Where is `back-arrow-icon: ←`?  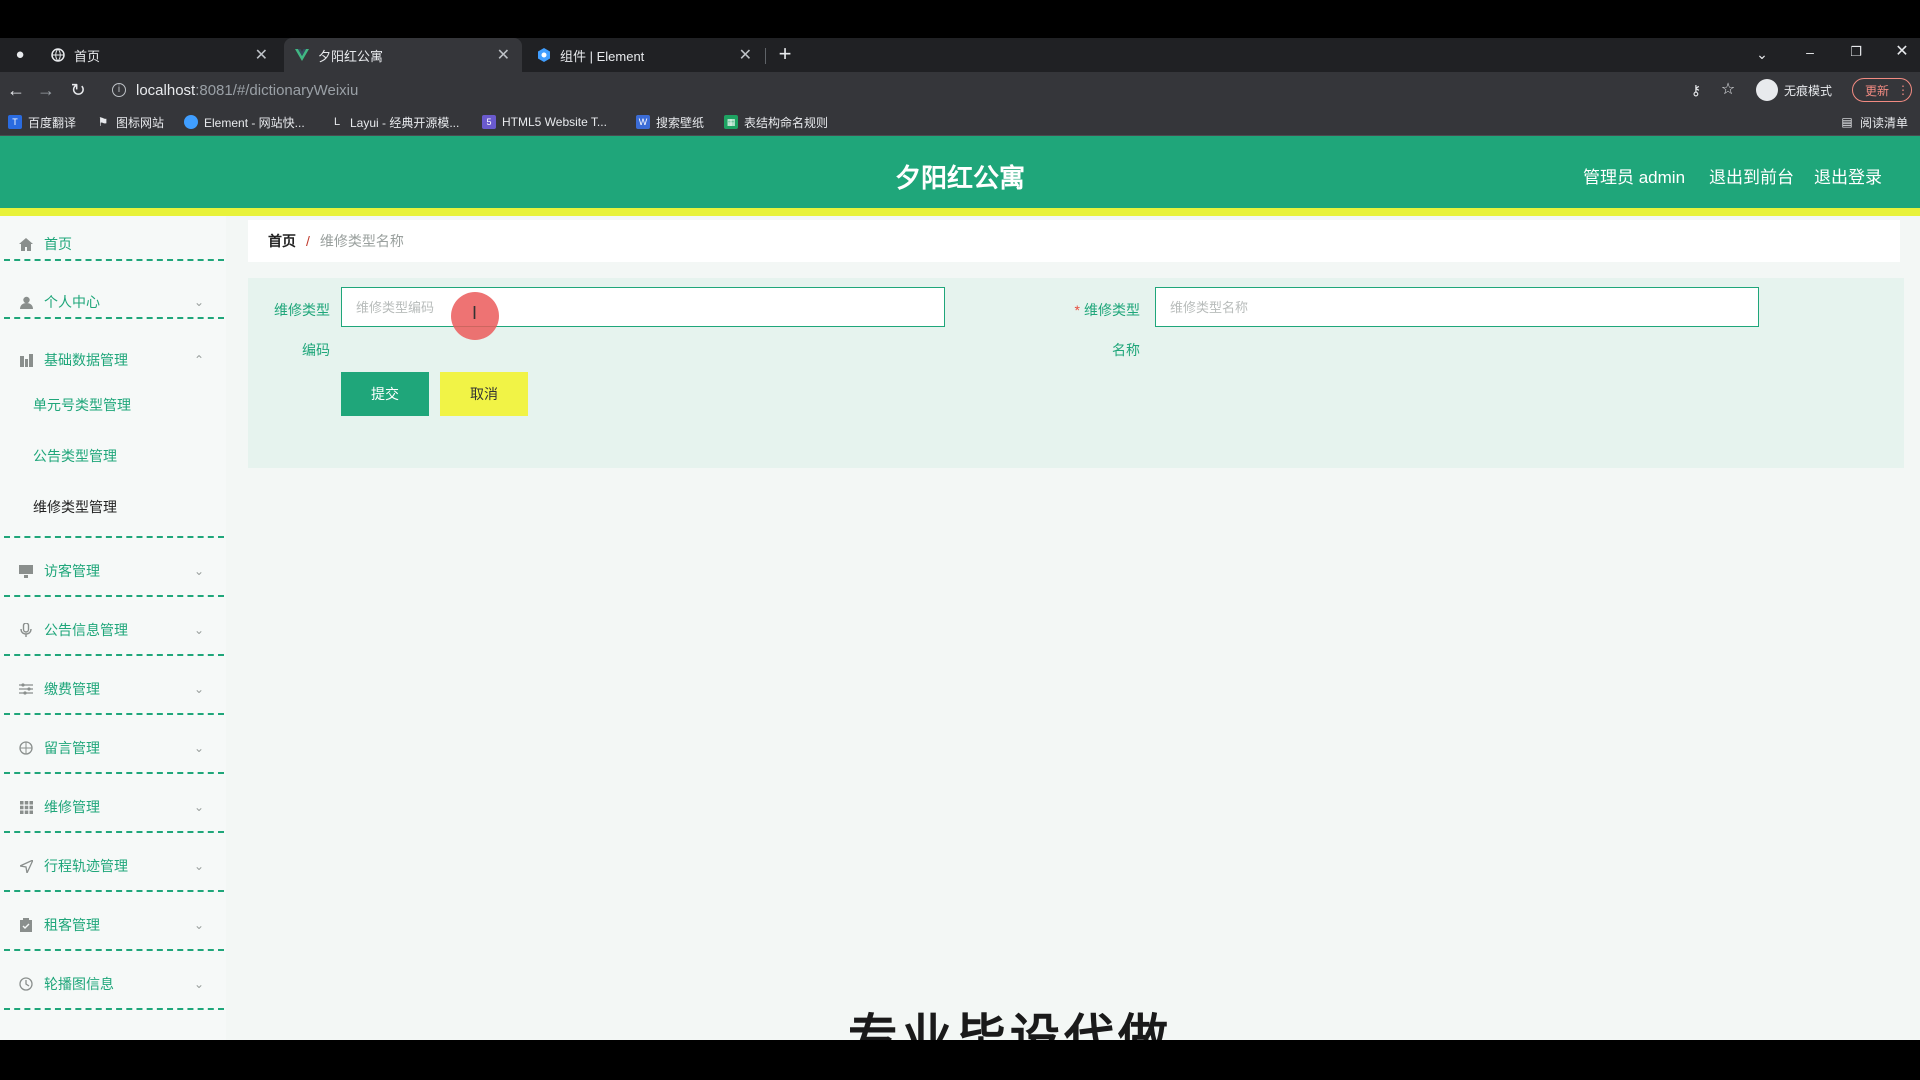
back-arrow-icon: ← is located at coordinates (16, 90).